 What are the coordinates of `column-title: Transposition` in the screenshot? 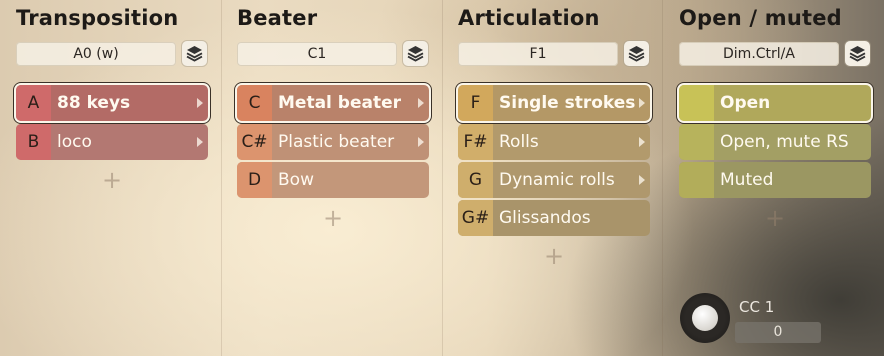 It's located at (97, 18).